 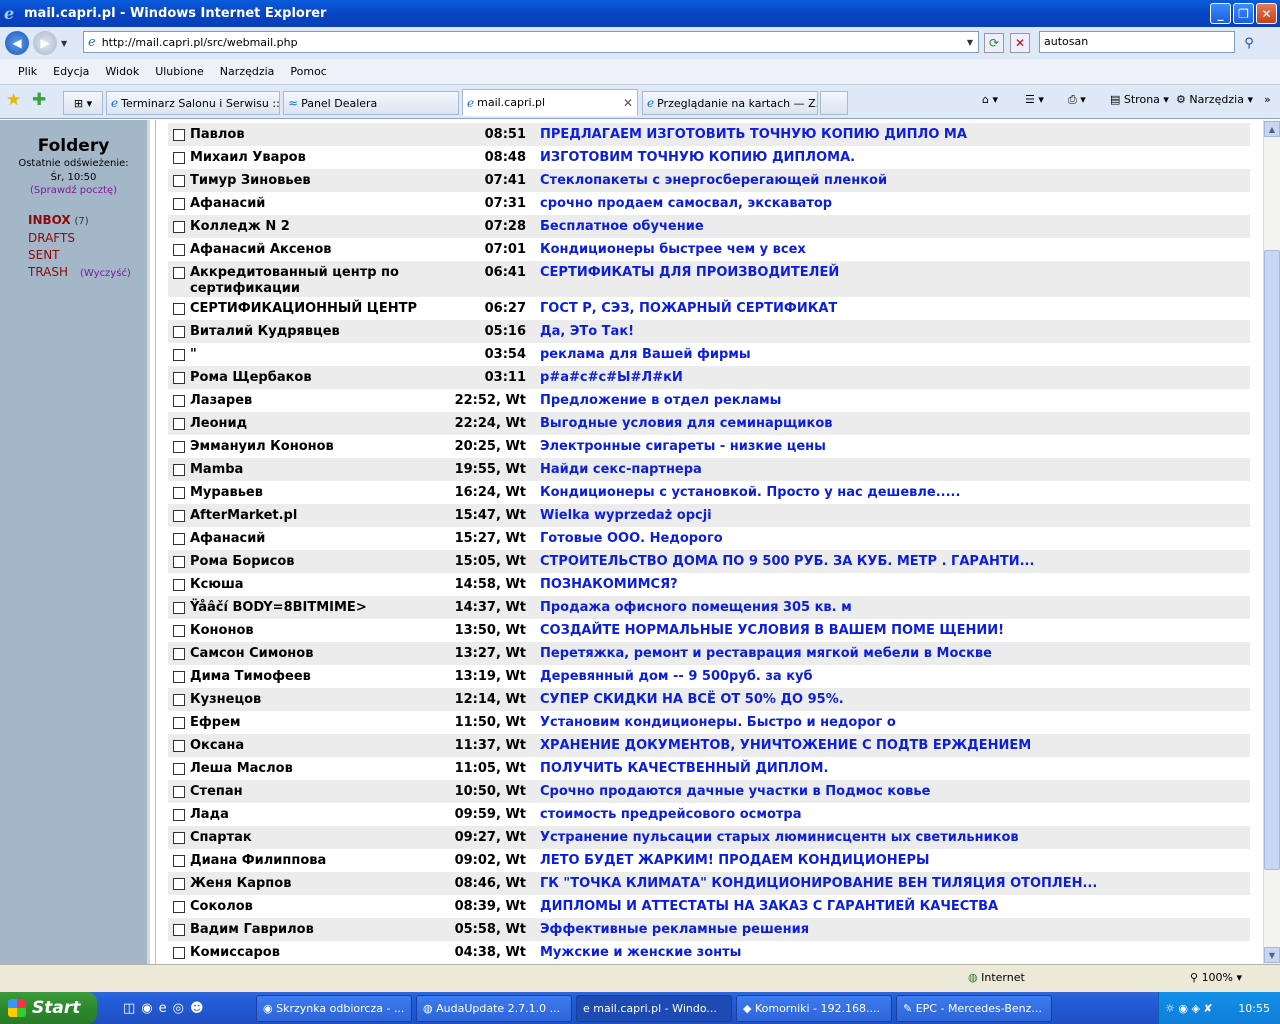 What do you see at coordinates (1266, 13) in the screenshot?
I see `close-button: ✕` at bounding box center [1266, 13].